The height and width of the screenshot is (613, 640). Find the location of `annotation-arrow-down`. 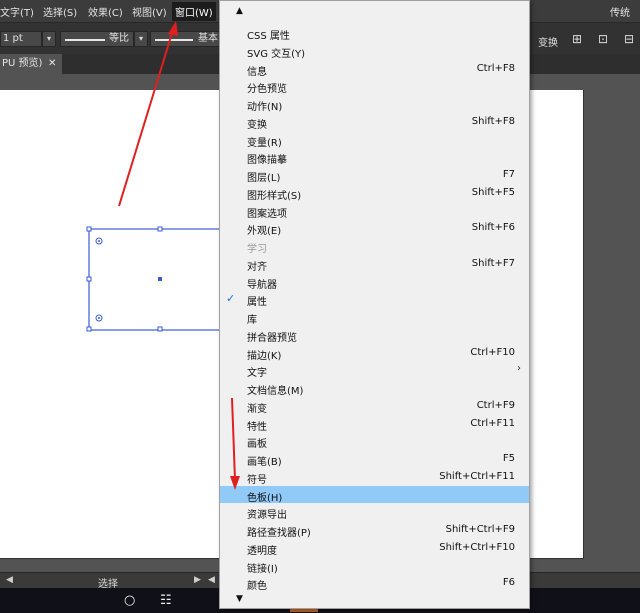

annotation-arrow-down is located at coordinates (235, 443).